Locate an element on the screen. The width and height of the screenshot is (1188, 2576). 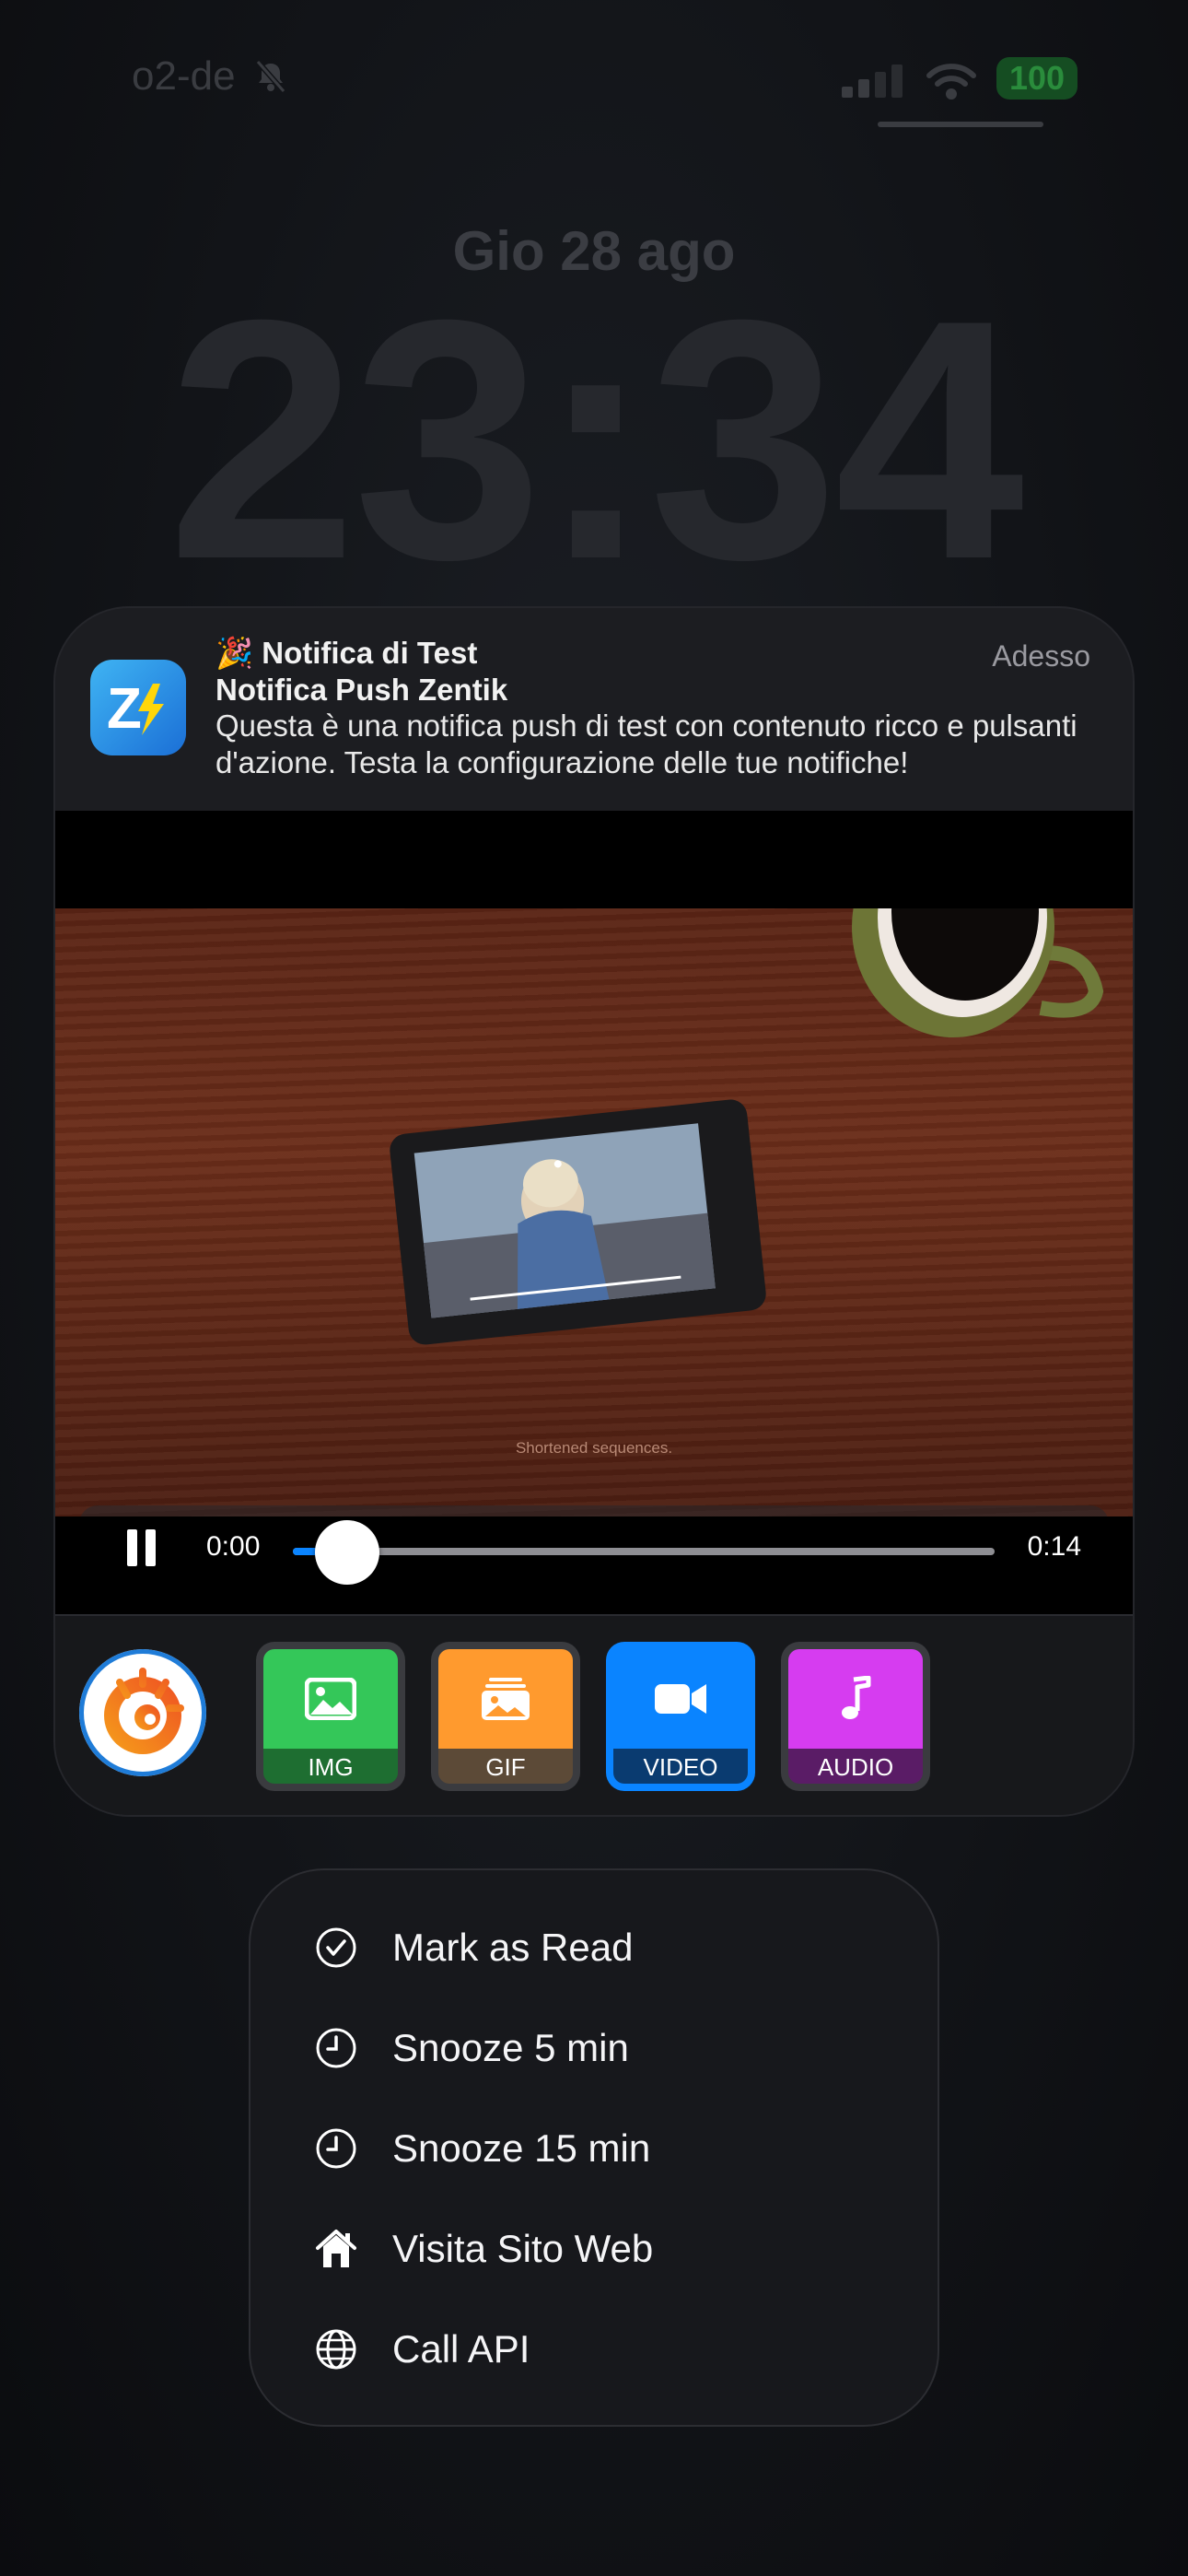
image-icon is located at coordinates (330, 1699).